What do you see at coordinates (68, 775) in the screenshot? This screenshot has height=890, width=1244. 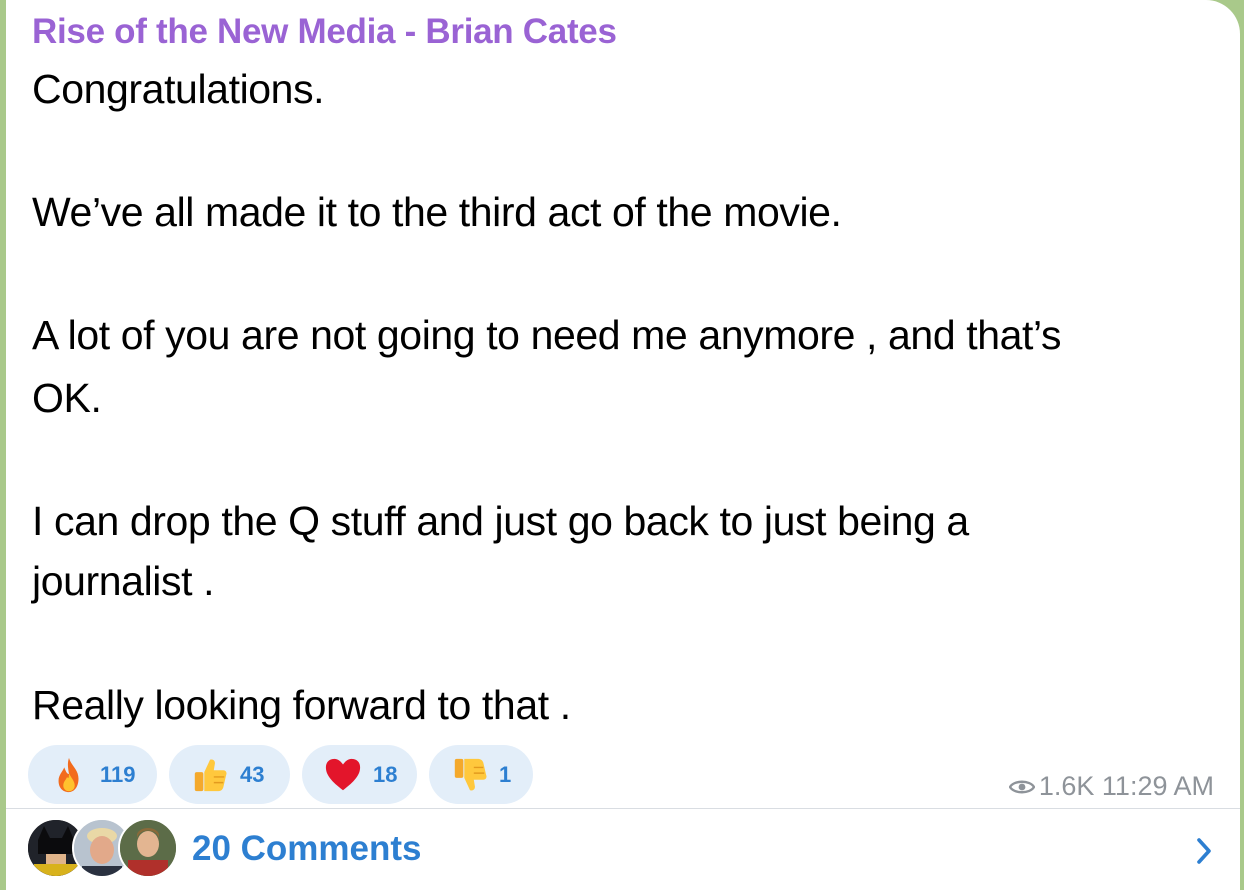 I see `fire-icon` at bounding box center [68, 775].